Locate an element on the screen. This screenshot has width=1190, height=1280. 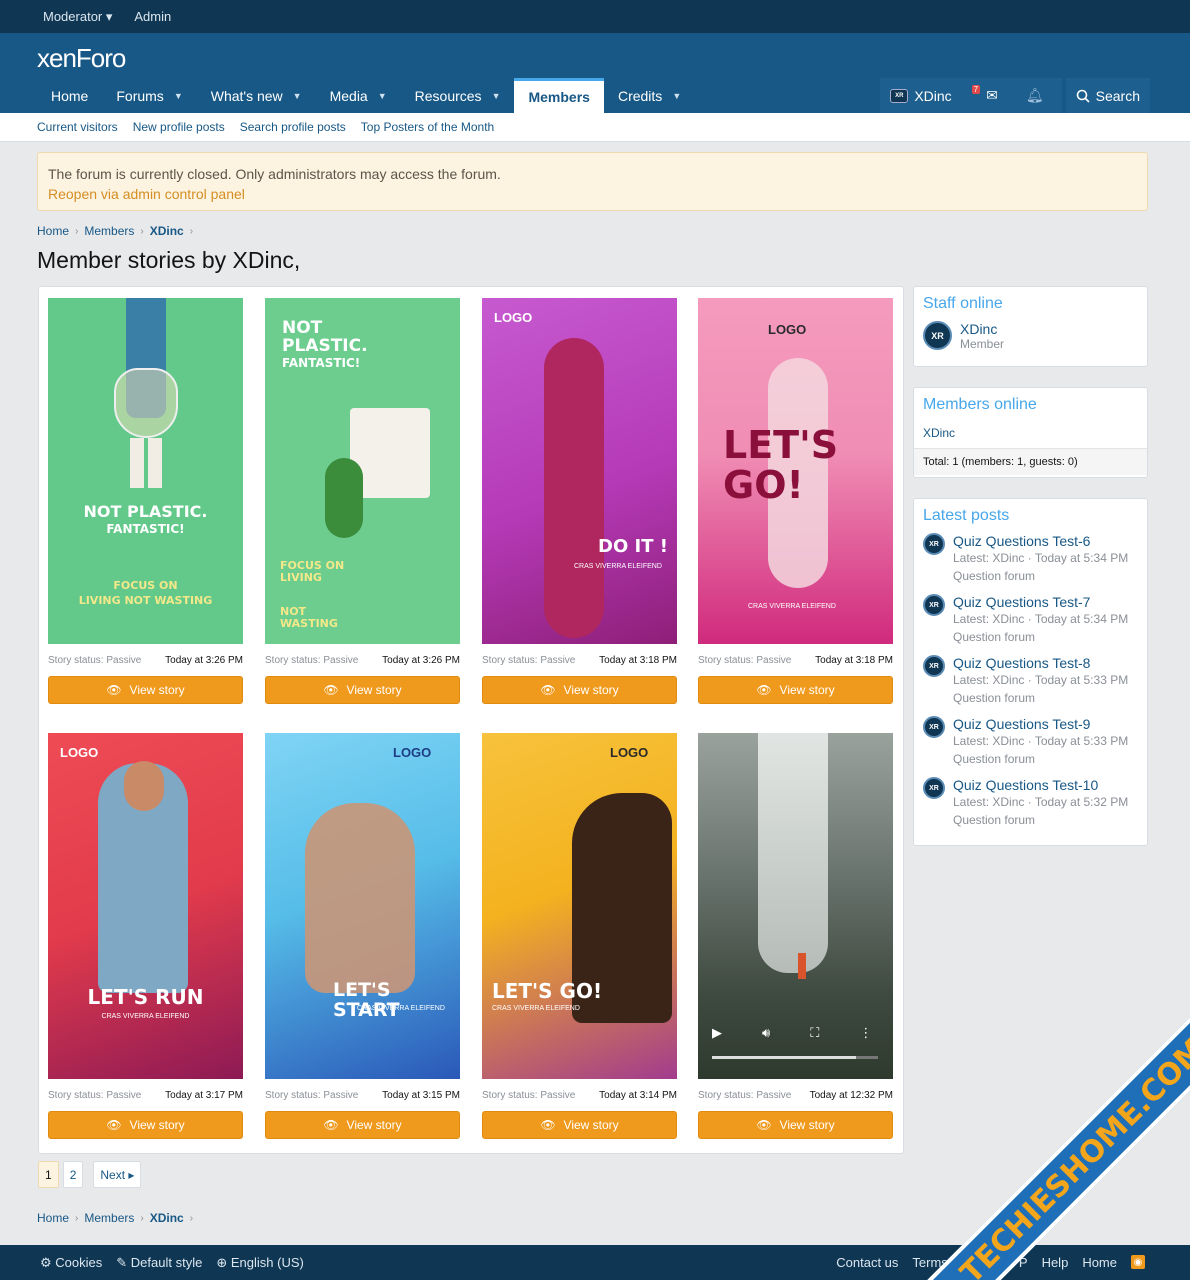
alerts-button: 🔔︎ is located at coordinates (1034, 95).